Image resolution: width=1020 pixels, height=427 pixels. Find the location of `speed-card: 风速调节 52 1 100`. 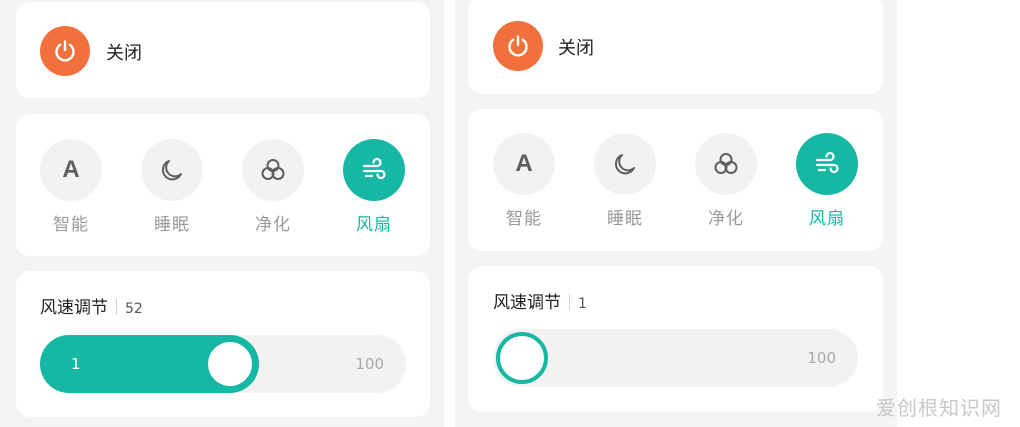

speed-card: 风速调节 52 1 100 is located at coordinates (223, 344).